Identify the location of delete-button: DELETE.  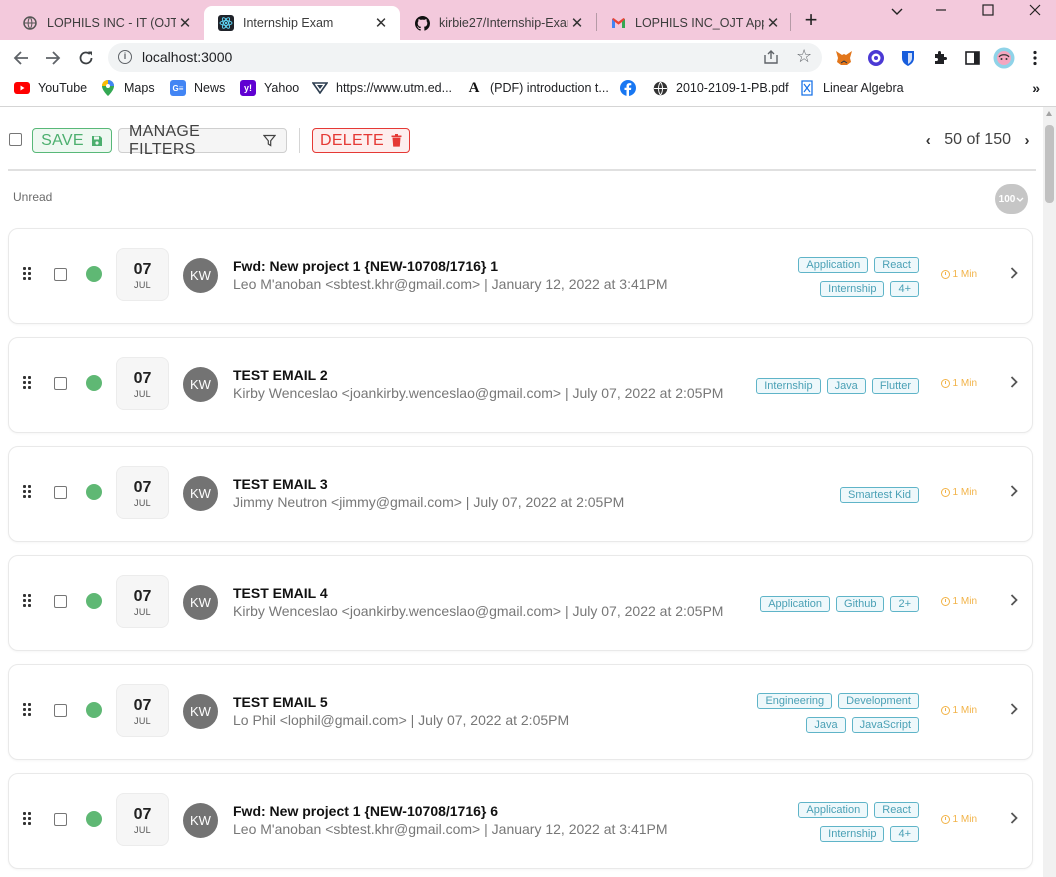
(361, 140).